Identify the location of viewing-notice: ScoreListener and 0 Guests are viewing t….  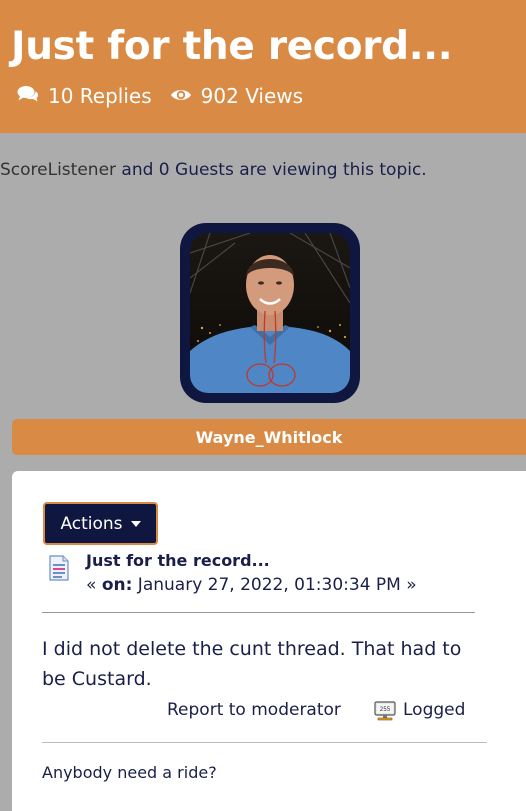
(213, 170).